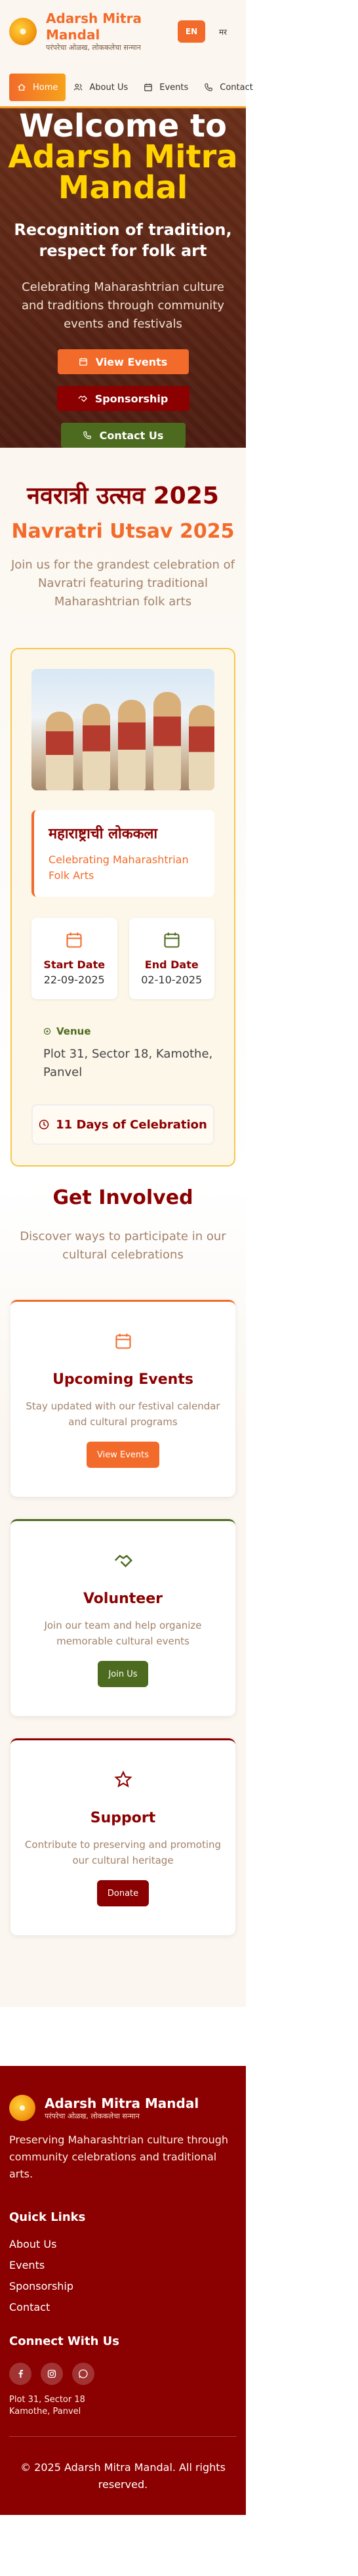 This screenshot has width=358, height=2576. I want to click on hero-title-line2: Adarsh Mitra Mandal, so click(123, 172).